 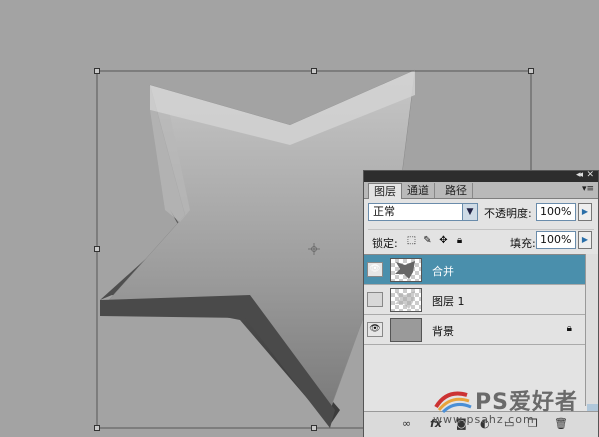 What do you see at coordinates (556, 212) in the screenshot?
I see `opacity-input: 100%` at bounding box center [556, 212].